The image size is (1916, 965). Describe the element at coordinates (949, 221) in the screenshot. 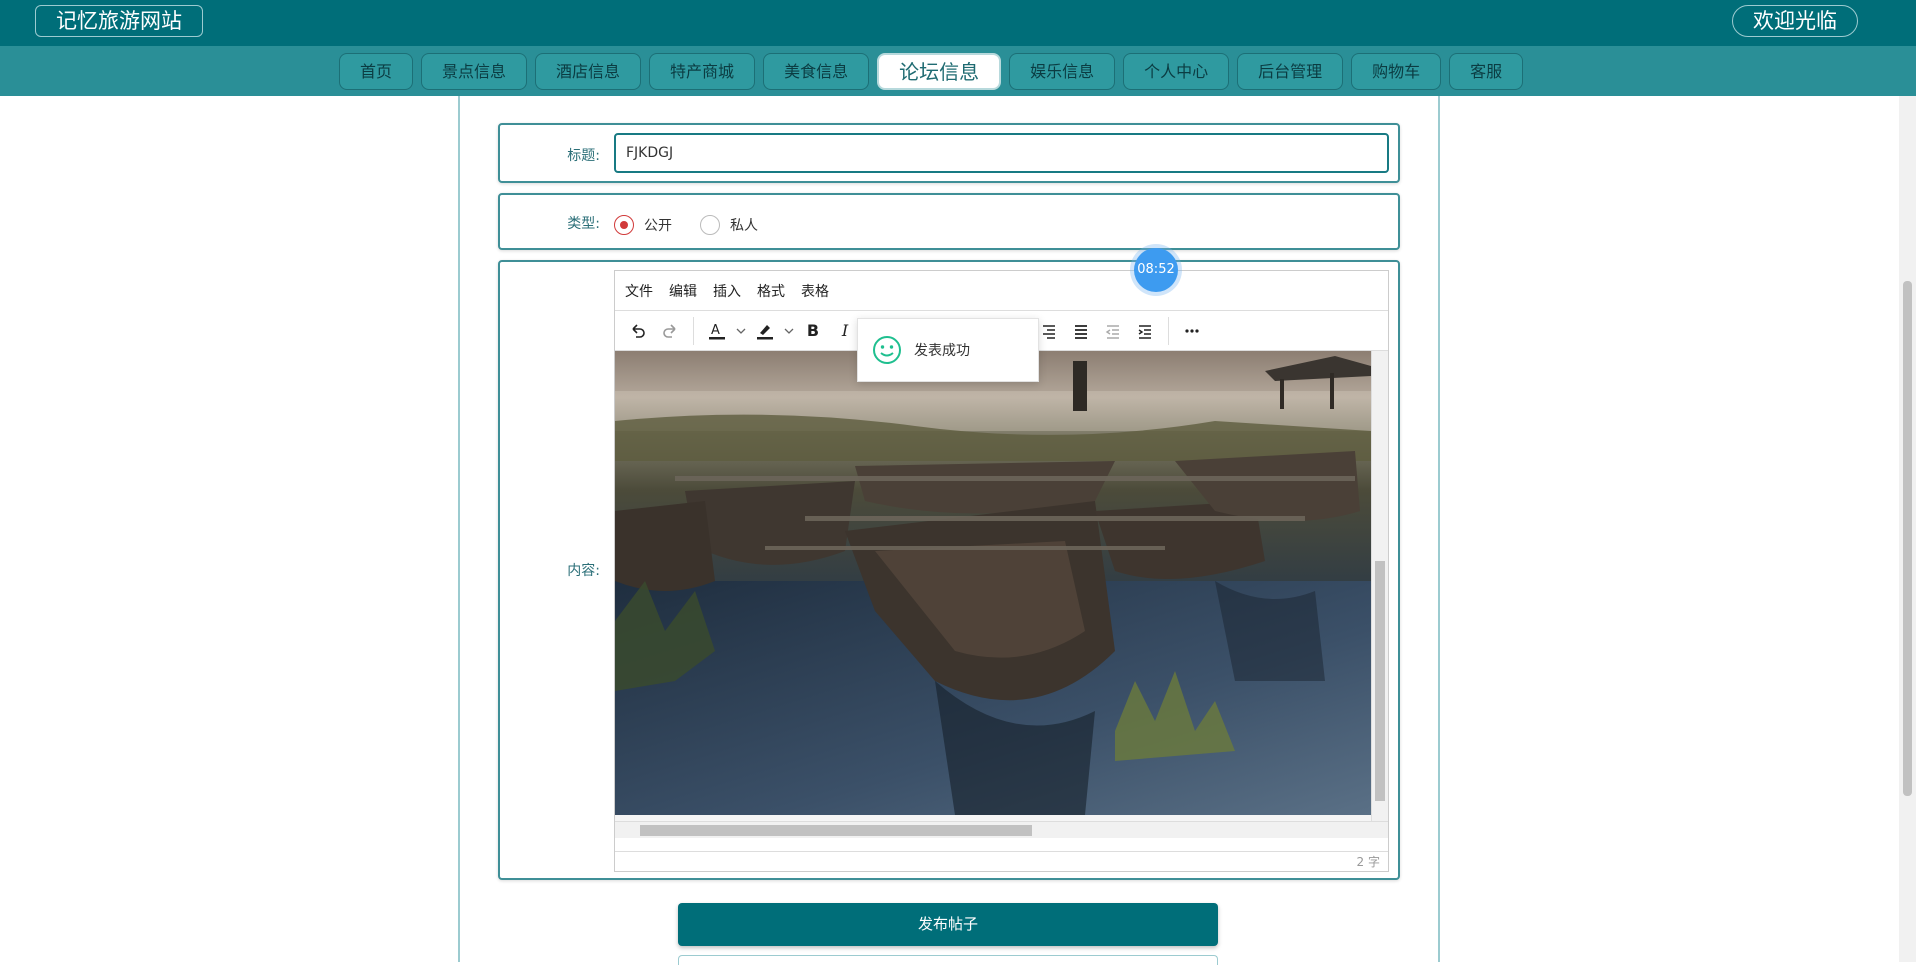

I see `type-row: 类型: 公开 私人` at that location.